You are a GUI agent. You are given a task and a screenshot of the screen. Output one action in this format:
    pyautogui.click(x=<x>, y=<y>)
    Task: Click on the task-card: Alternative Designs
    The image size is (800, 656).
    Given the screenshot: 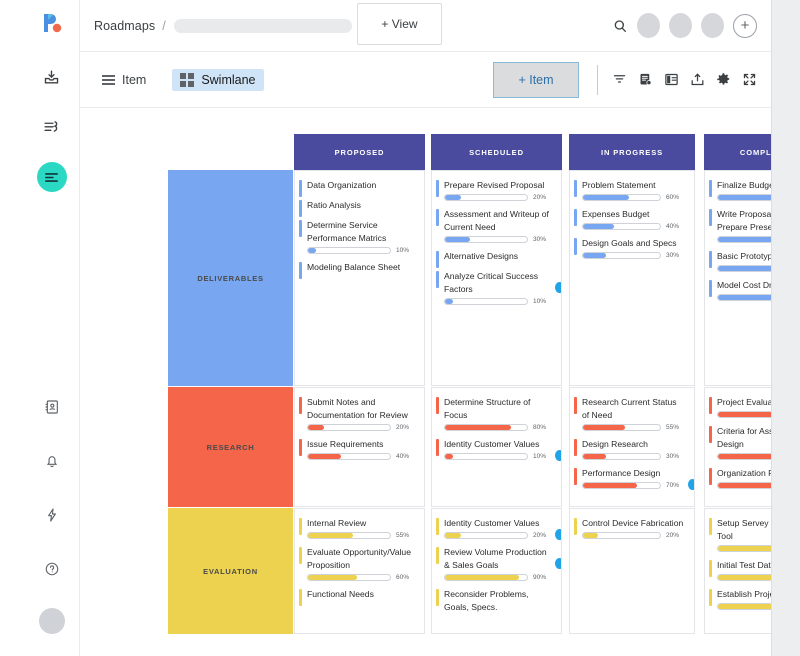 What is the action you would take?
    pyautogui.click(x=496, y=258)
    